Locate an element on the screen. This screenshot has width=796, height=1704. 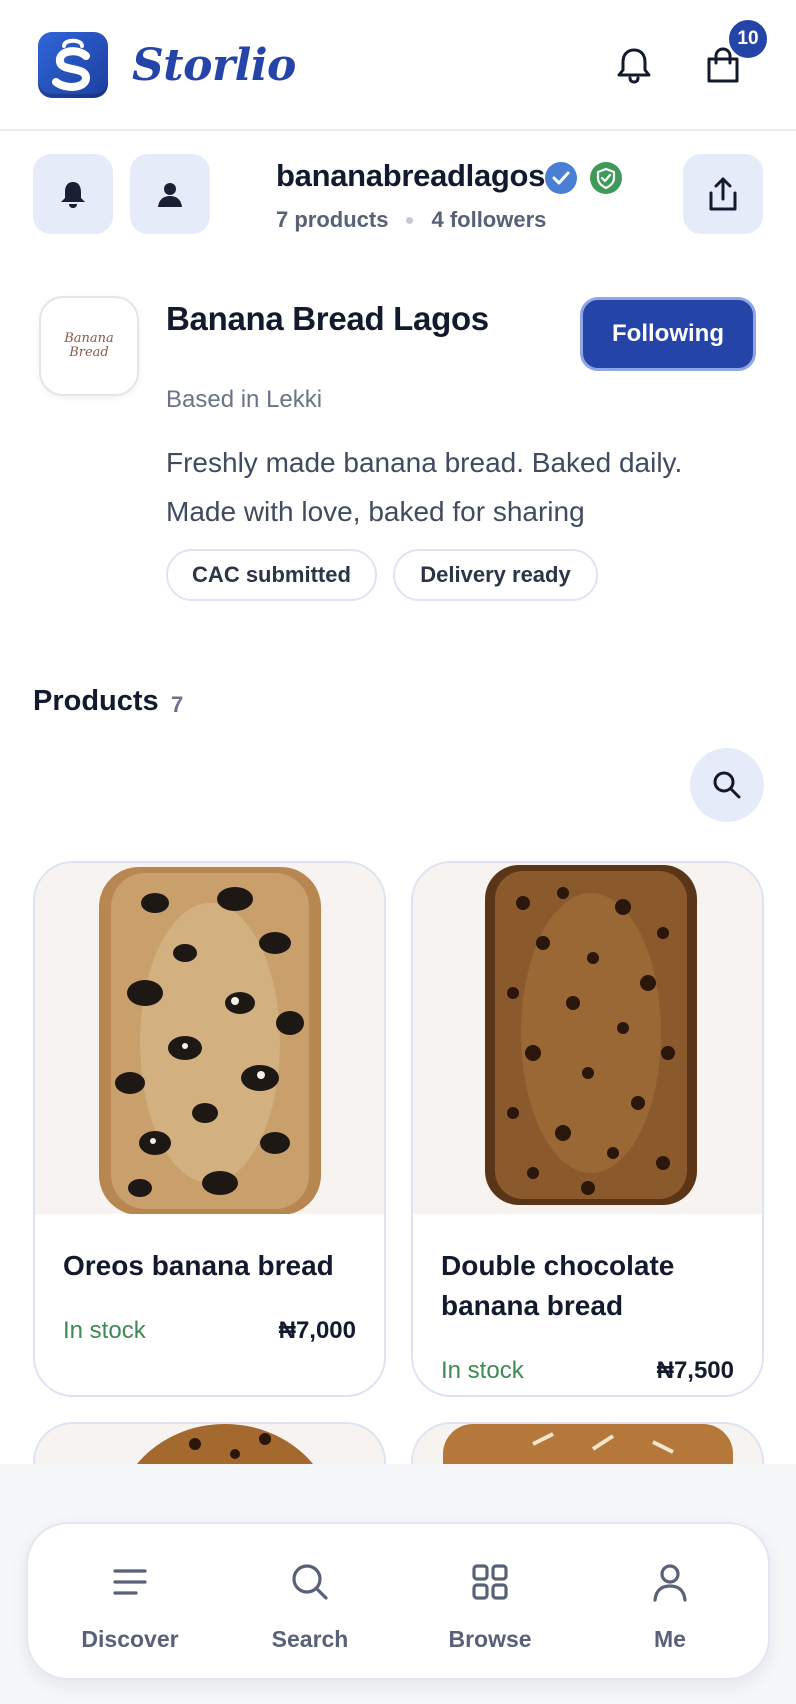
product-price: ₦7,000 is located at coordinates (317, 1330).